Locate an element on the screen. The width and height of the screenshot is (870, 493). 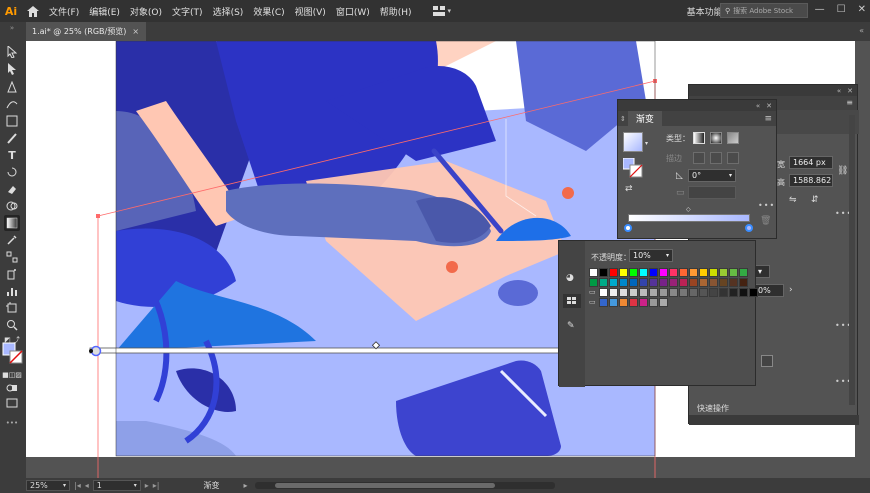
flip-horizontal-icon: ⇋ is located at coordinates (793, 200).